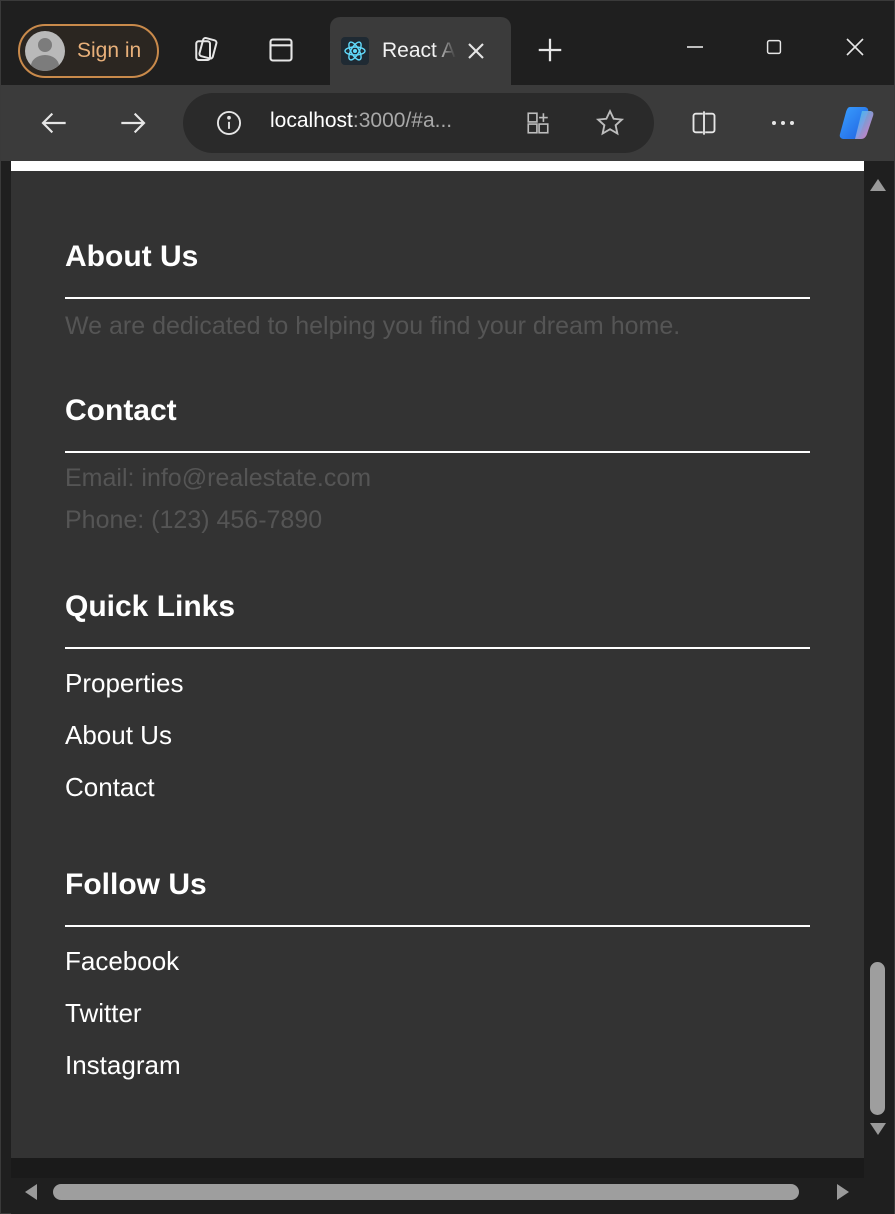 This screenshot has height=1214, width=895. What do you see at coordinates (132, 256) in the screenshot?
I see `about-heading: About Us` at bounding box center [132, 256].